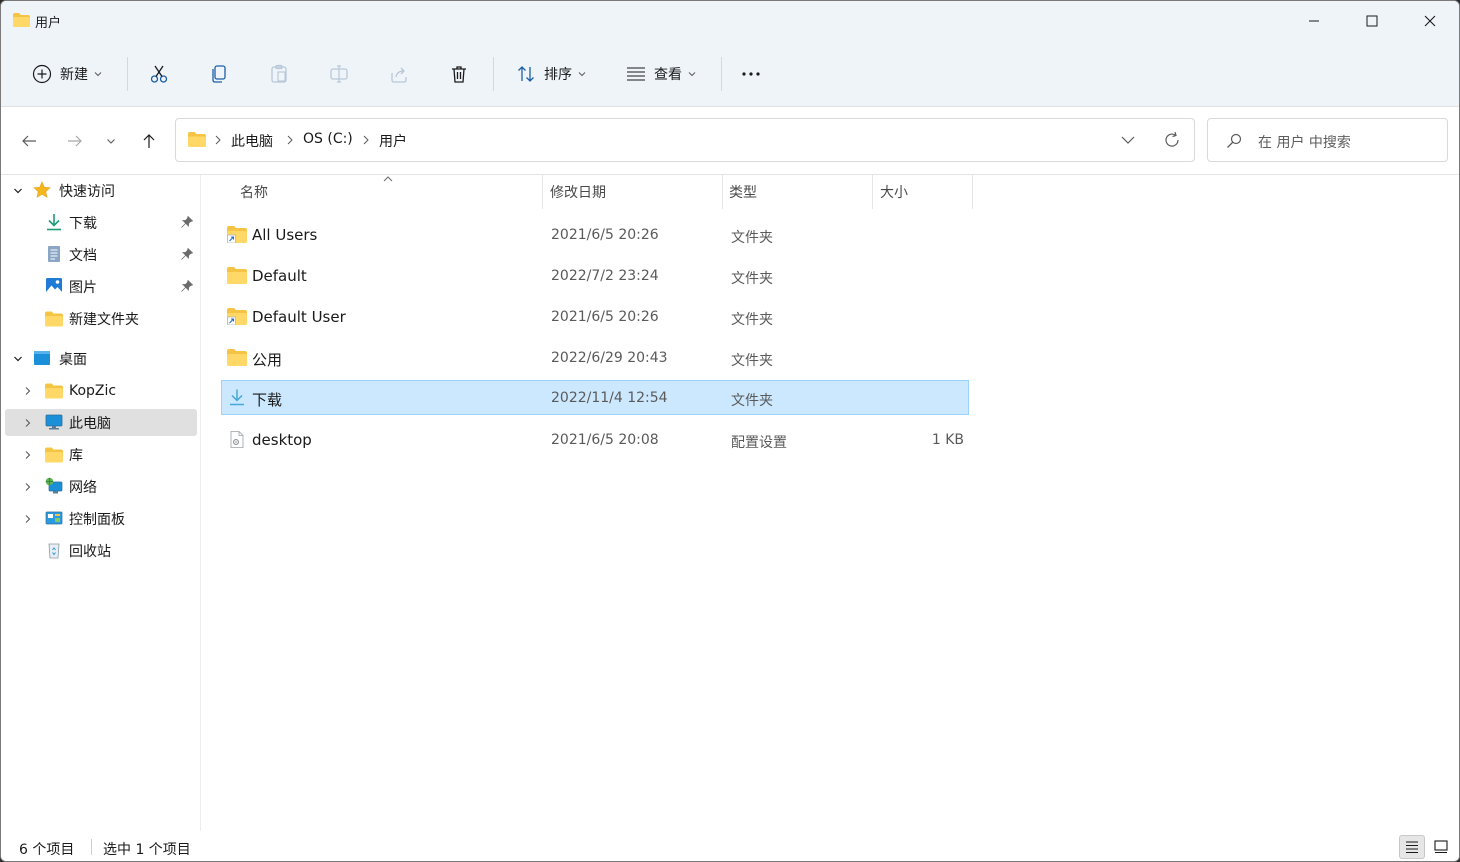  I want to click on cut-button, so click(159, 74).